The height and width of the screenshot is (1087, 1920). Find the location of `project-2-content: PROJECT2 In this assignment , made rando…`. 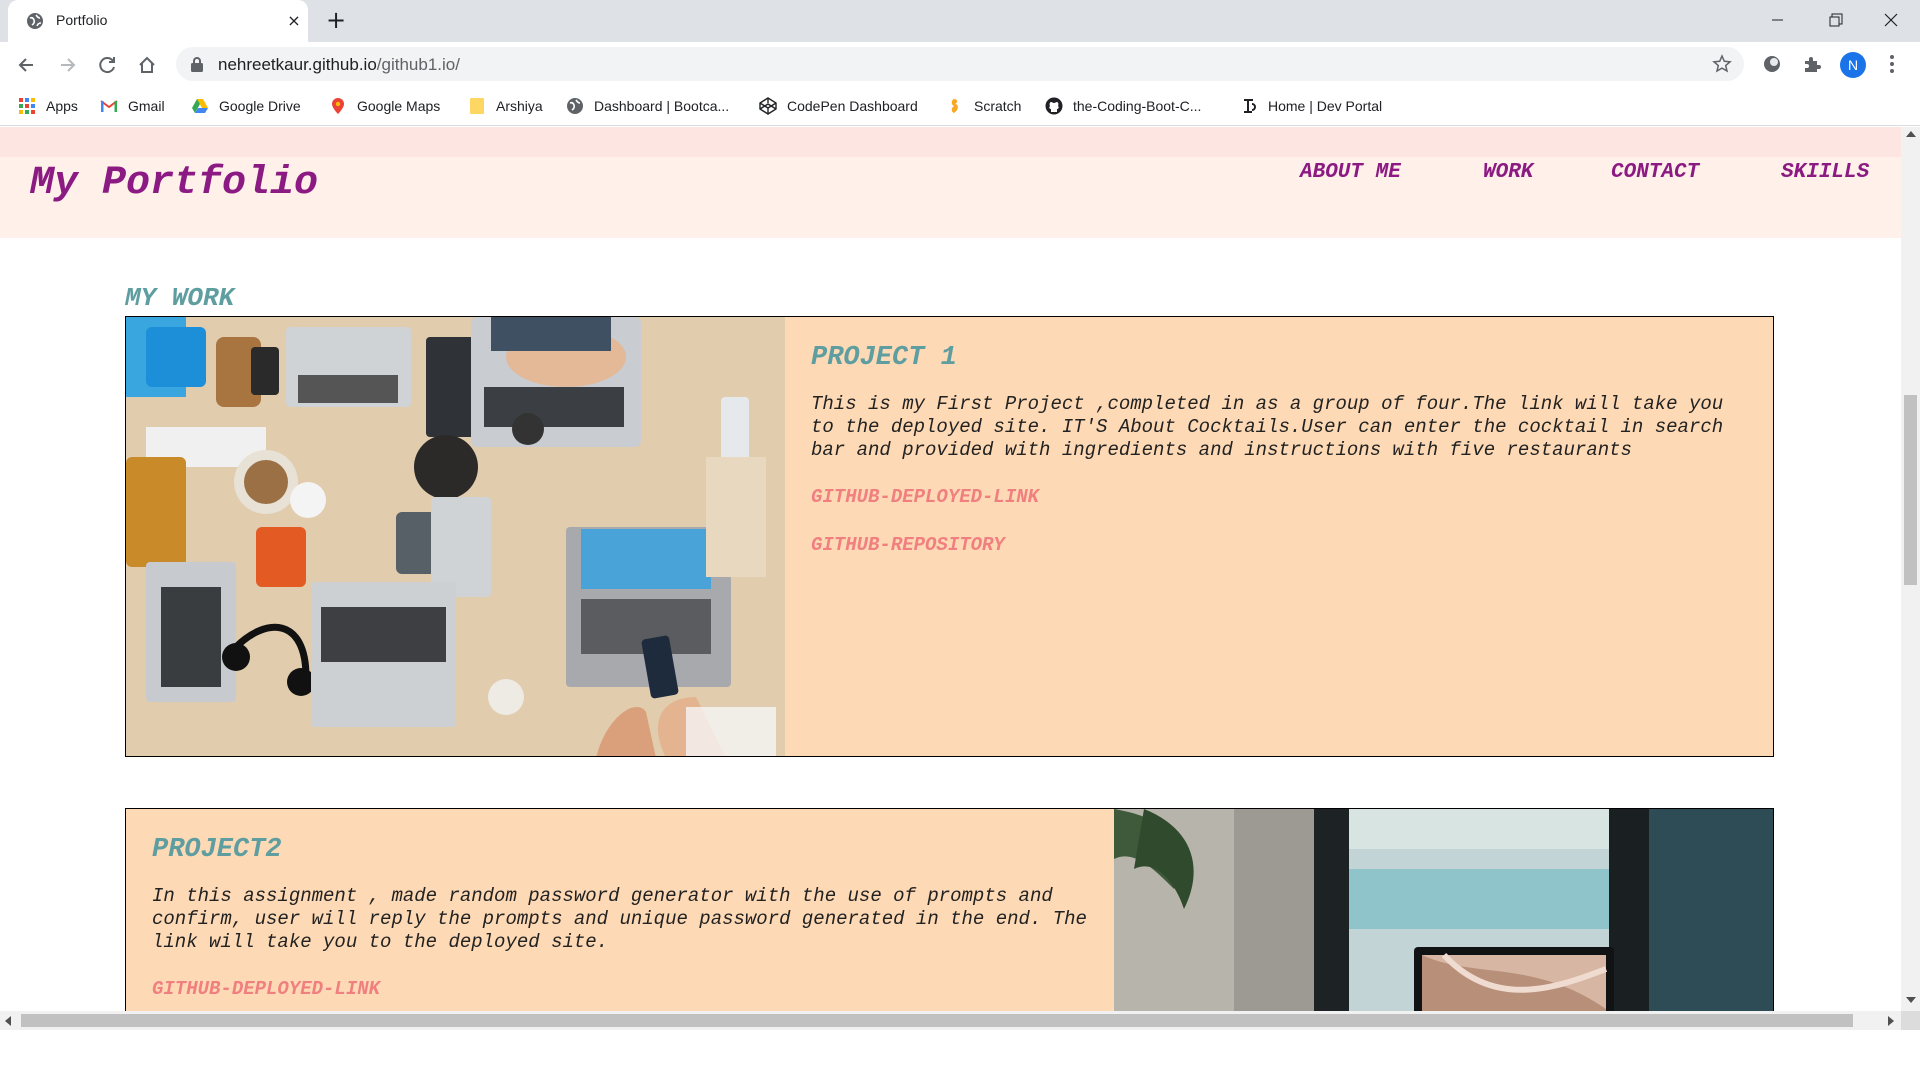

project-2-content: PROJECT2 In this assignment , made rando… is located at coordinates (622, 904).